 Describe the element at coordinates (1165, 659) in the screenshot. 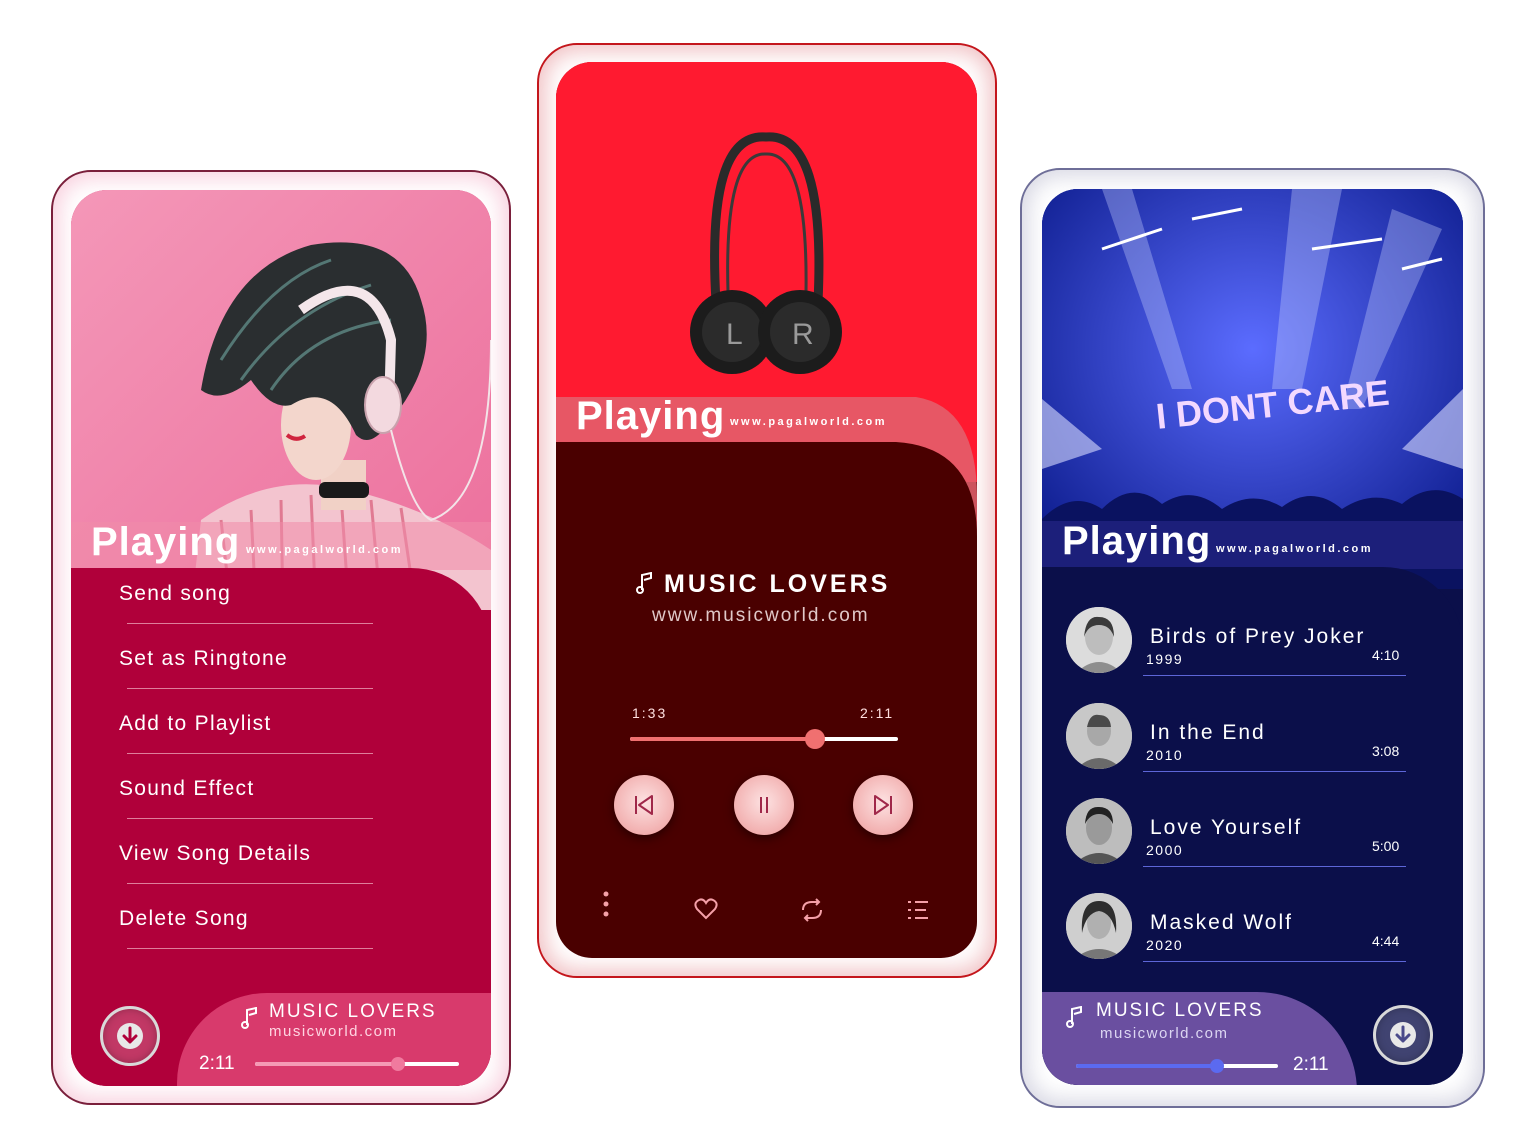

I see `song-year: 1999` at that location.